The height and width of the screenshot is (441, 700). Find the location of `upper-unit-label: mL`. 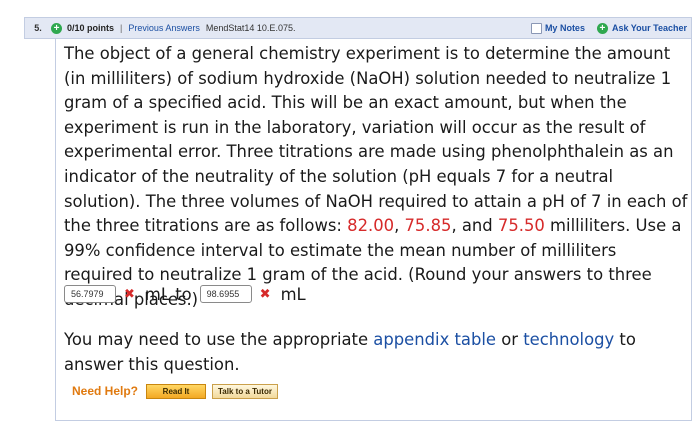

upper-unit-label: mL is located at coordinates (293, 294).